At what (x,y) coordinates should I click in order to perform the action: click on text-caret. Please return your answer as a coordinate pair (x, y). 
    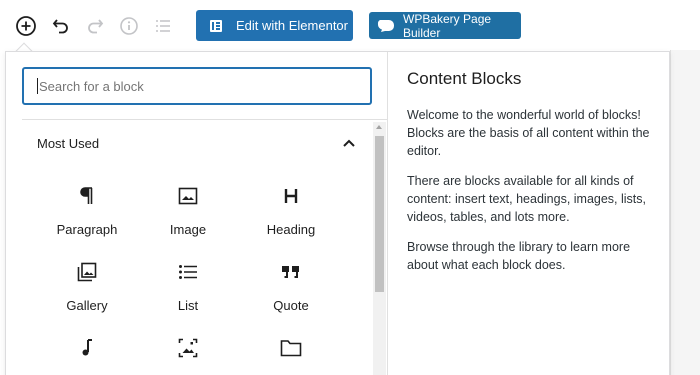
    Looking at the image, I should click on (37, 86).